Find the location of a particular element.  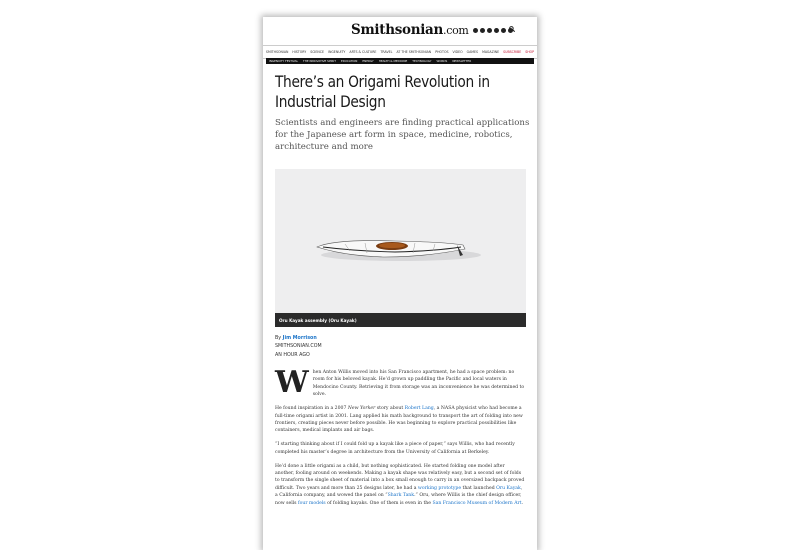

pinterest-icon is located at coordinates (489, 30).